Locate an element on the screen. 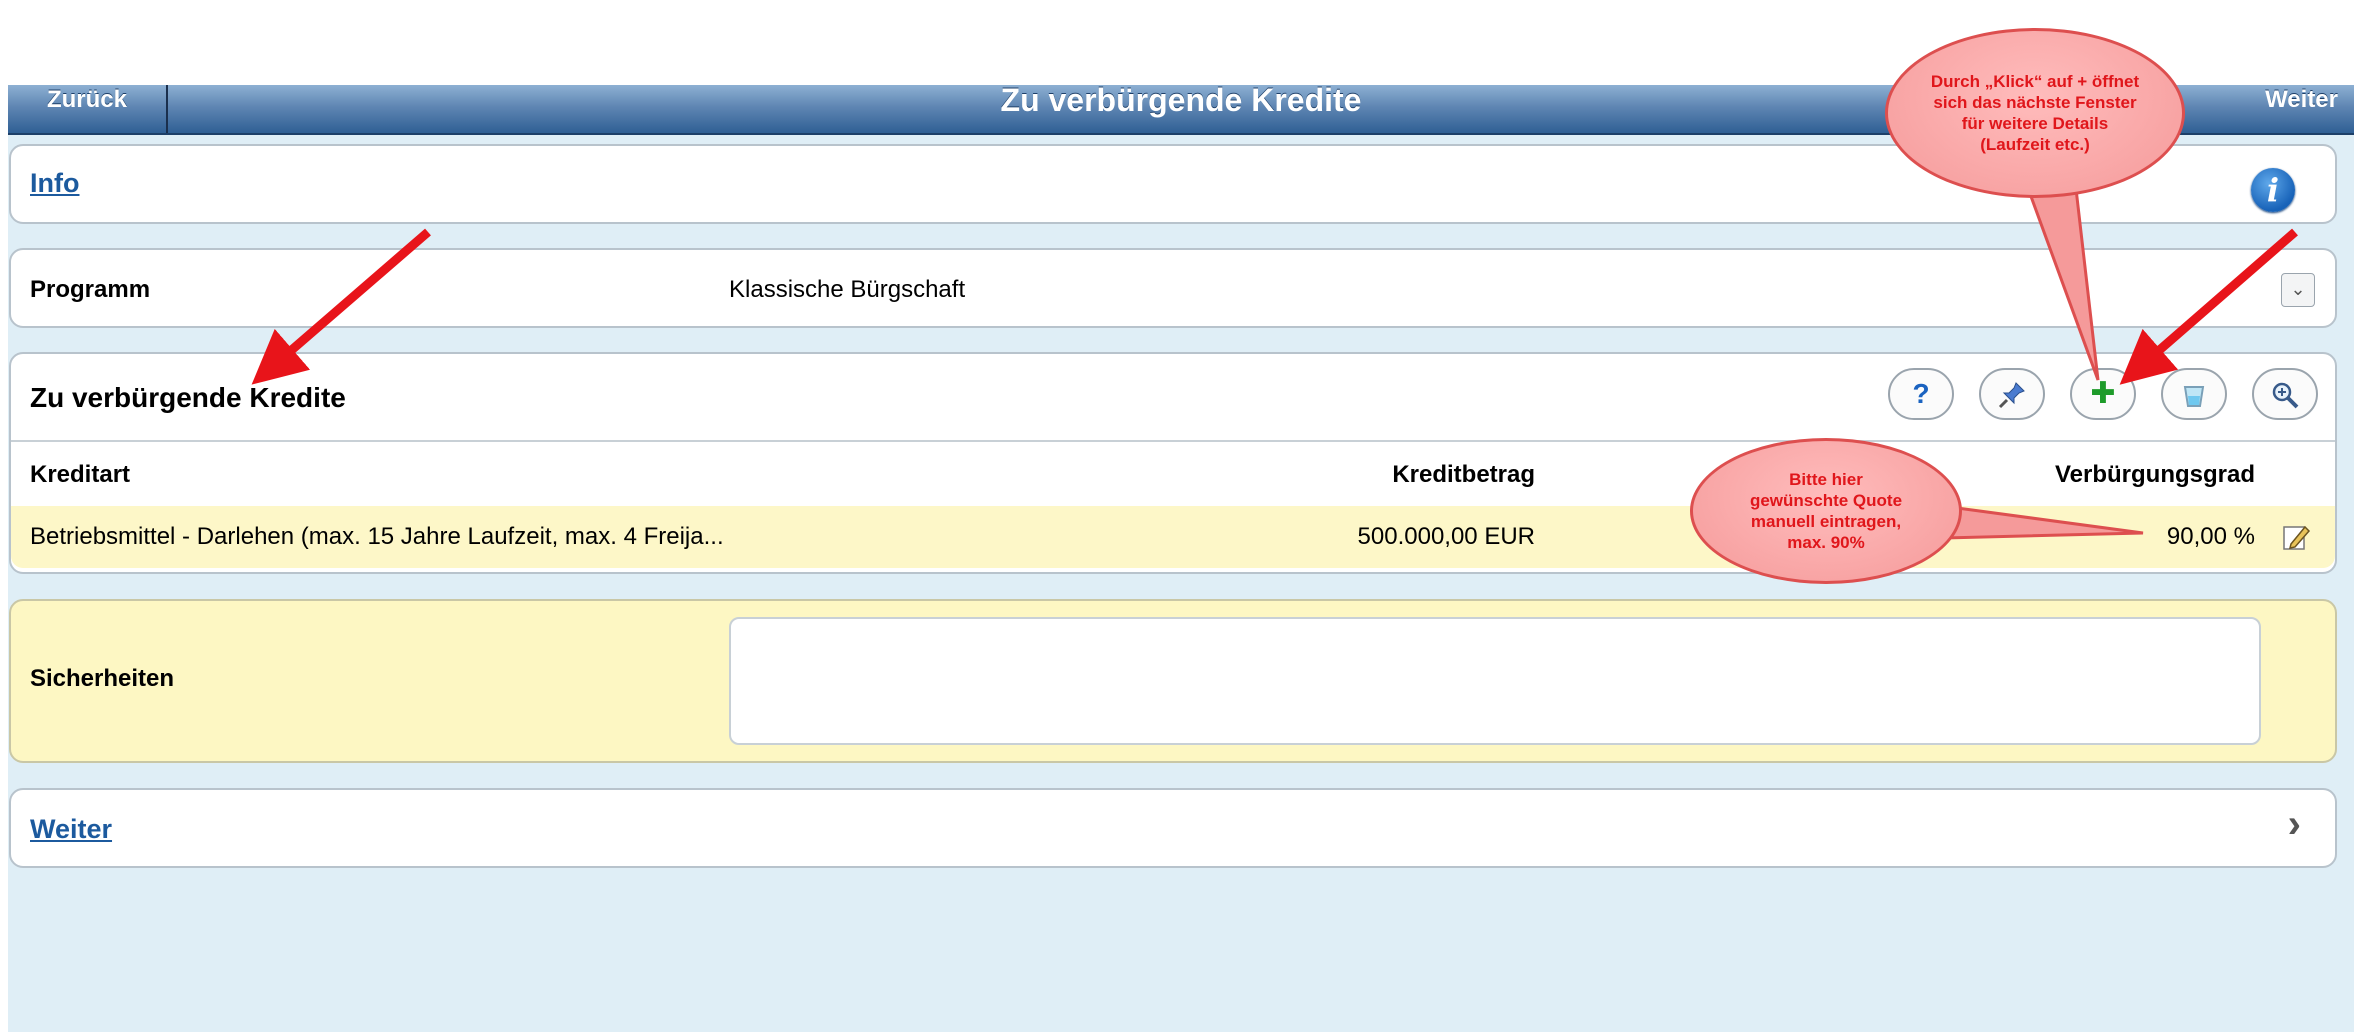  trash-icon is located at coordinates (2194, 396).